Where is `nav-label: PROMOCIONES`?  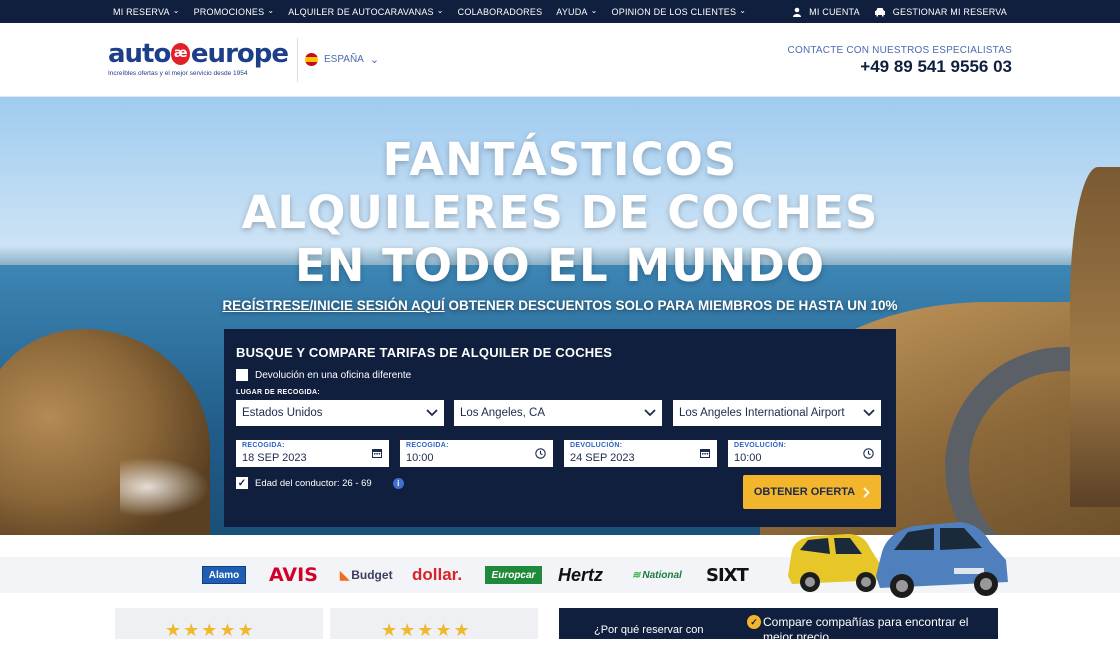 nav-label: PROMOCIONES is located at coordinates (229, 11).